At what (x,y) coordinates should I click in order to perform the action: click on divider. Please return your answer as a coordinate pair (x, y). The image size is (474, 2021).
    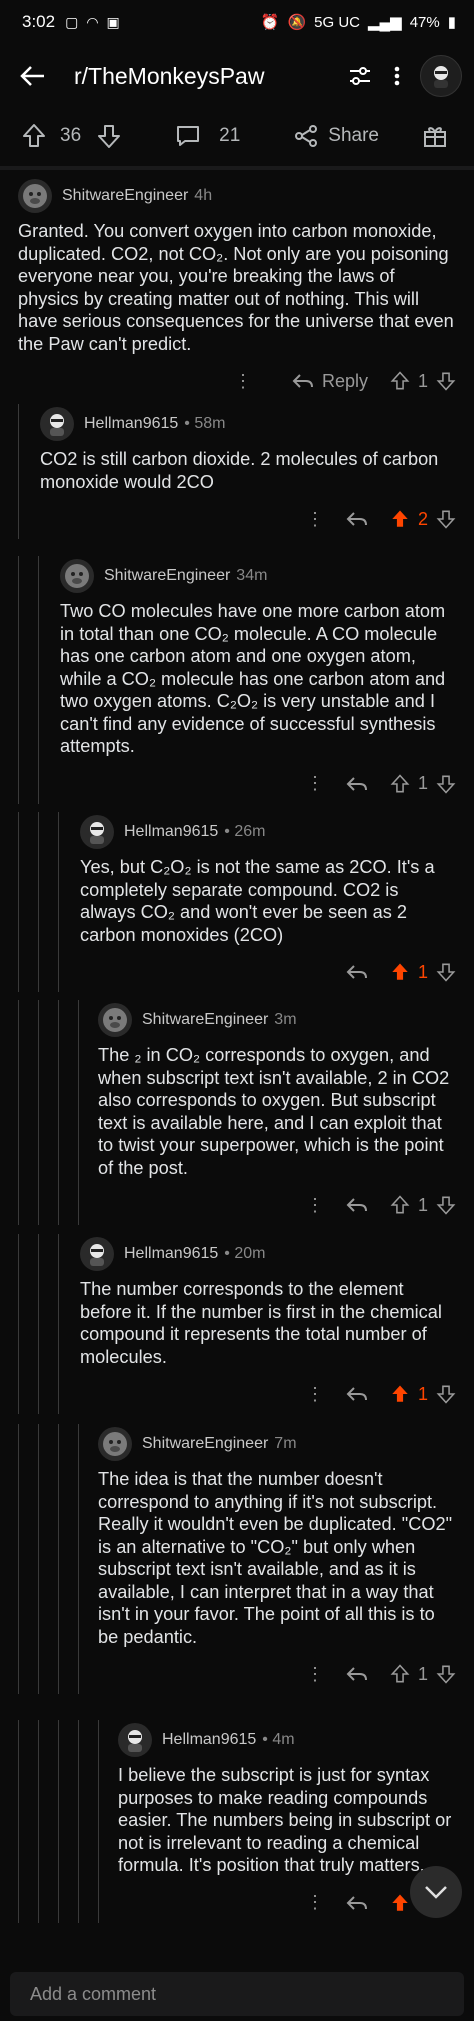
    Looking at the image, I should click on (237, 168).